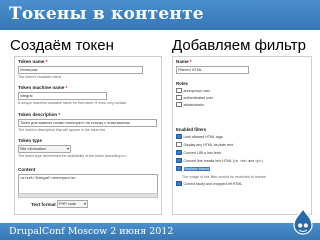 This screenshot has height=240, width=320. What do you see at coordinates (40, 77) in the screenshot?
I see `token-name-description: The token's readable name` at bounding box center [40, 77].